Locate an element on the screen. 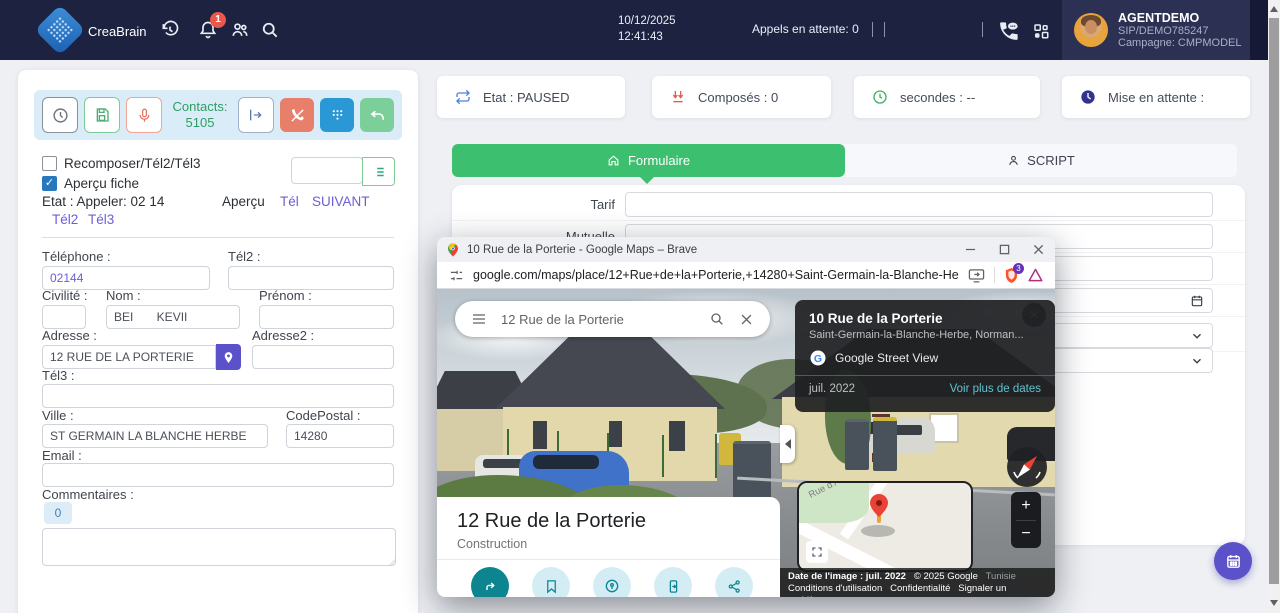 This screenshot has height=613, width=1280. tab-script: SCRIPT is located at coordinates (1041, 160).